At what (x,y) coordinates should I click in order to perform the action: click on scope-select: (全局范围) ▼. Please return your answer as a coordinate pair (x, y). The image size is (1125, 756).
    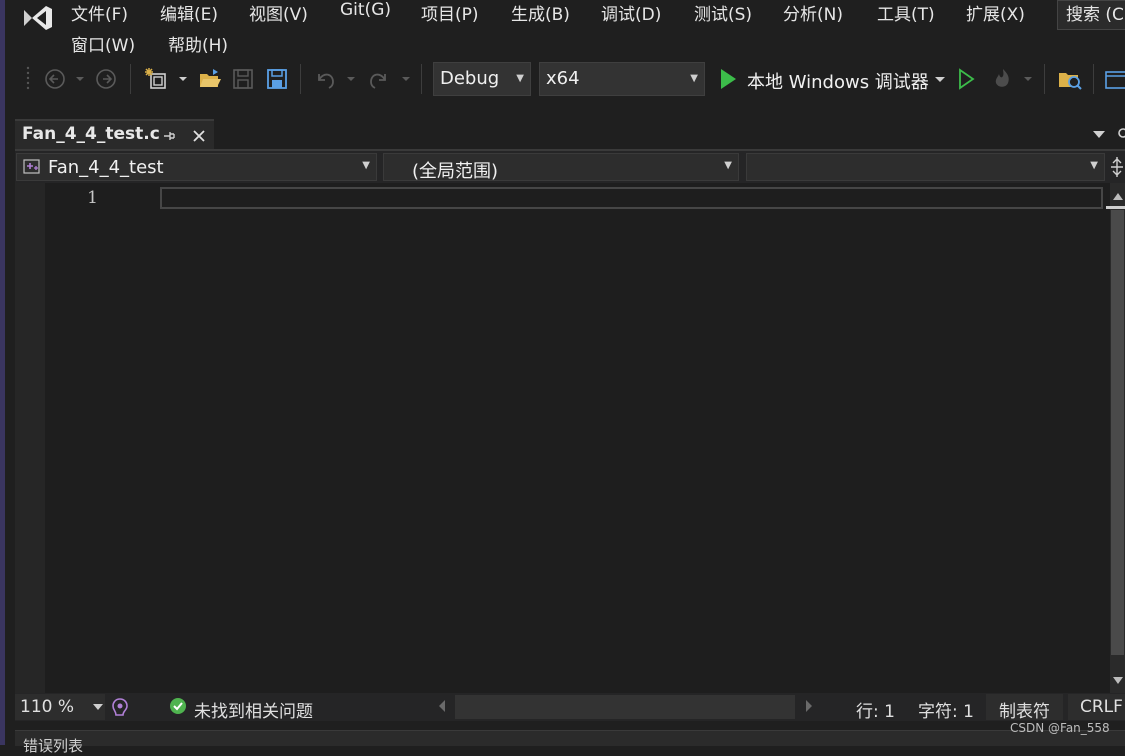
    Looking at the image, I should click on (561, 167).